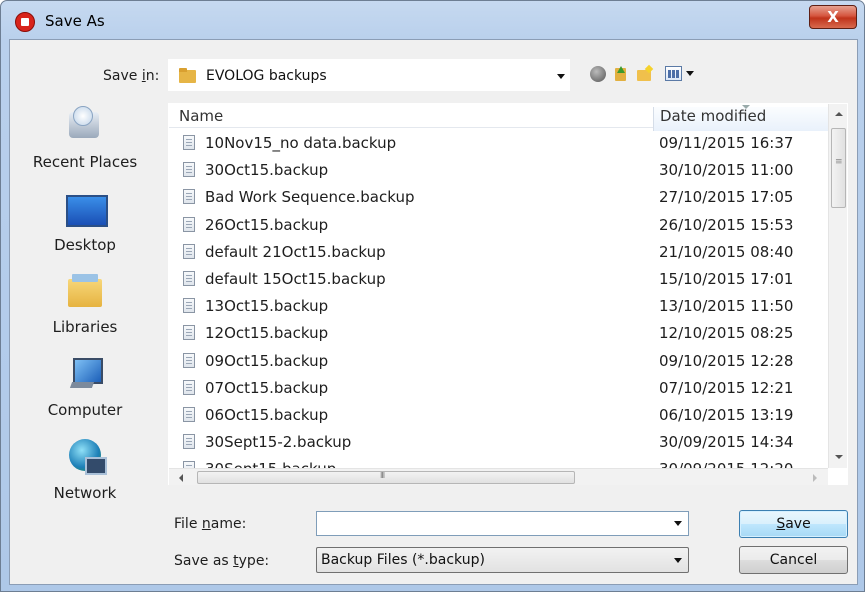 This screenshot has width=865, height=592. Describe the element at coordinates (502, 560) in the screenshot. I see `save-as-type-dropdown: Backup Files (*.backup)` at that location.